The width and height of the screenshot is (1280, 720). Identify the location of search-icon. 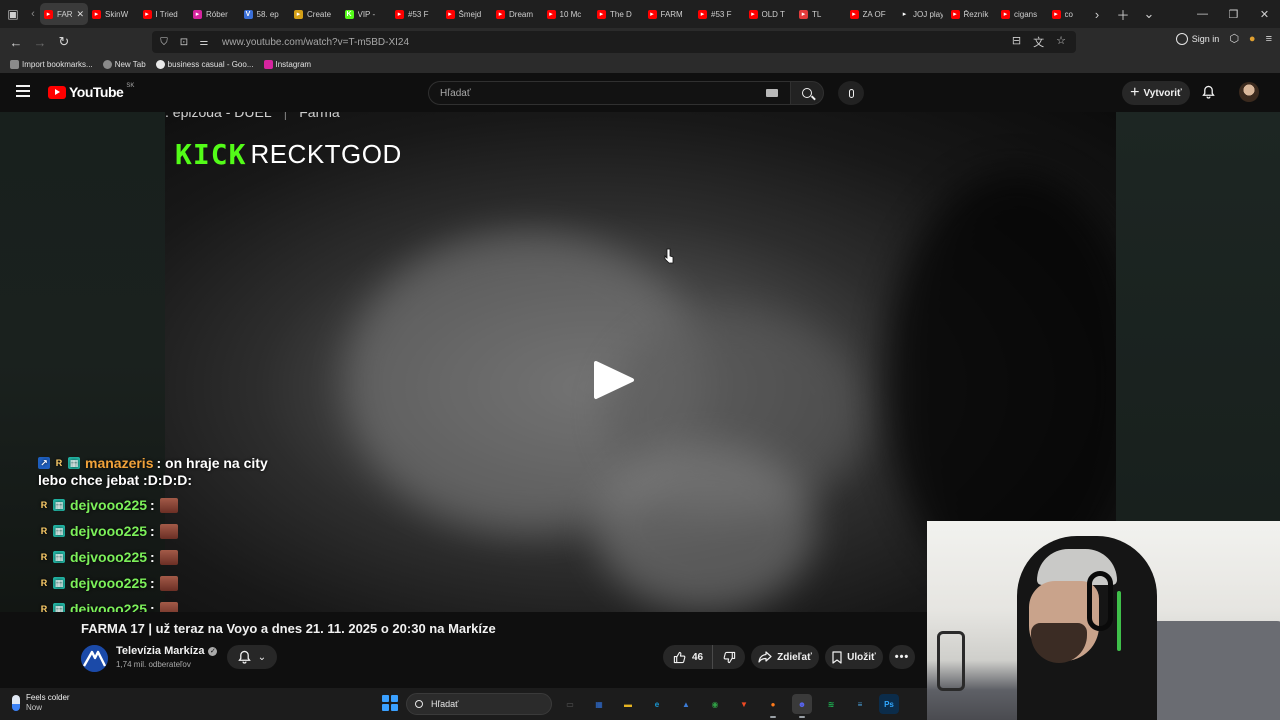
(807, 93).